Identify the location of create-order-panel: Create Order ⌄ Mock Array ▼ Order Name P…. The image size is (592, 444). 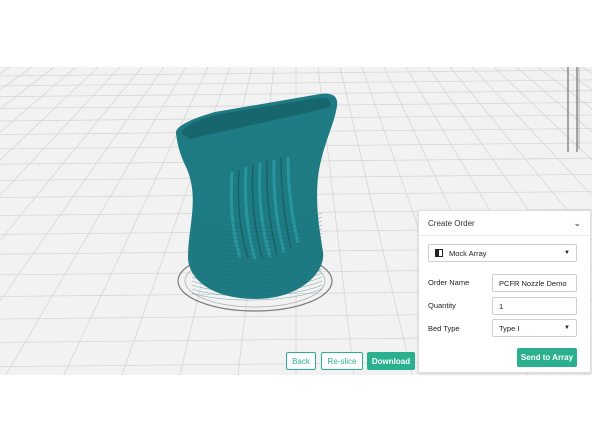
(504, 291).